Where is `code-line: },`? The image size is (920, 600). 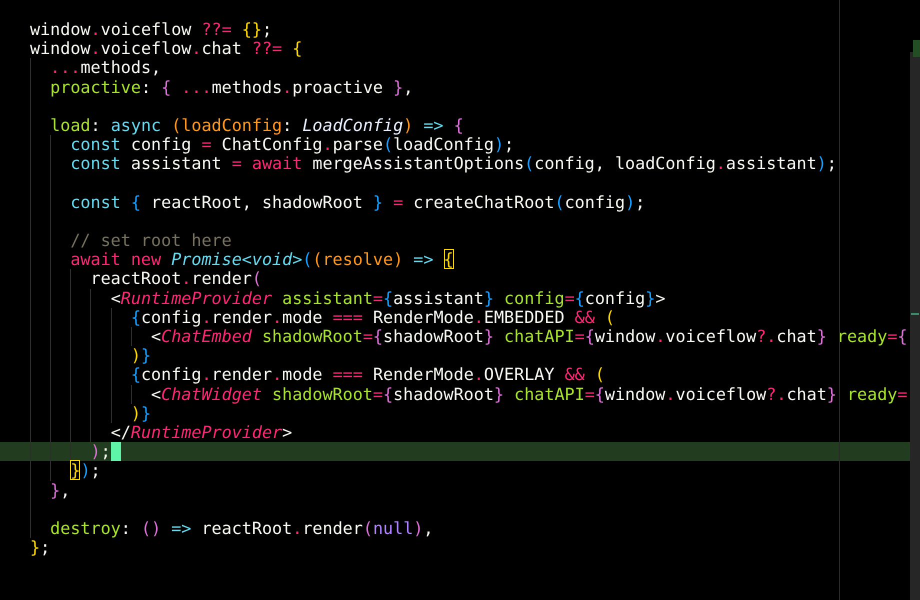
code-line: }, is located at coordinates (59, 490).